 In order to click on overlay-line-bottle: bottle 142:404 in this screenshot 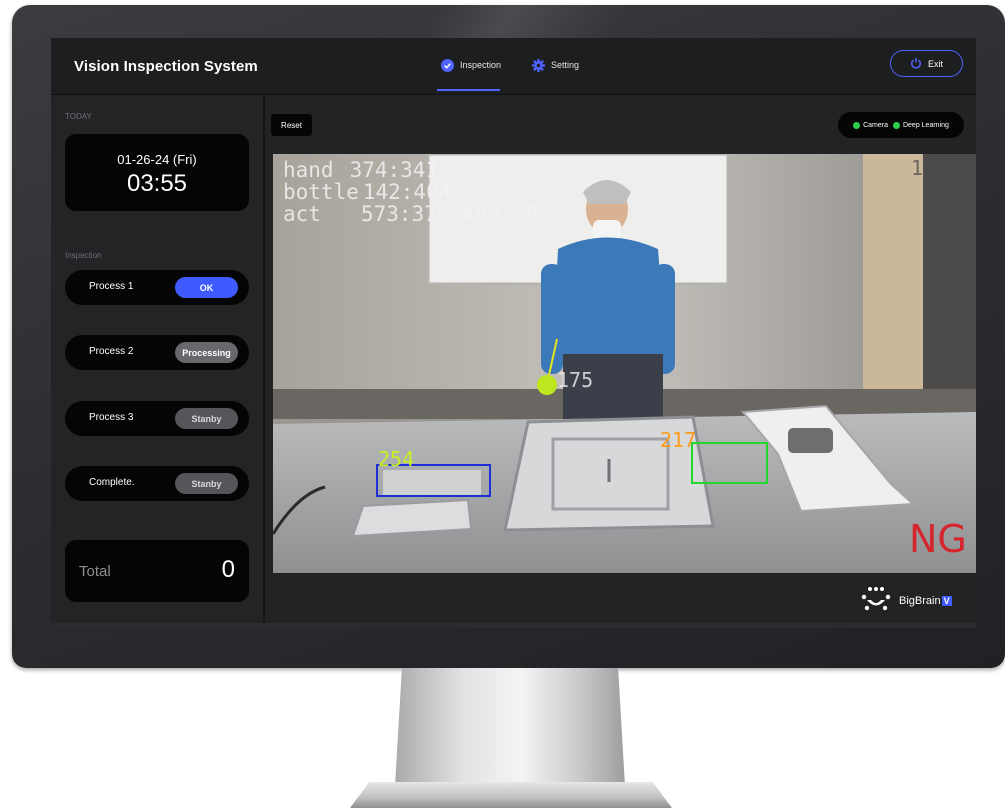, I will do `click(367, 192)`.